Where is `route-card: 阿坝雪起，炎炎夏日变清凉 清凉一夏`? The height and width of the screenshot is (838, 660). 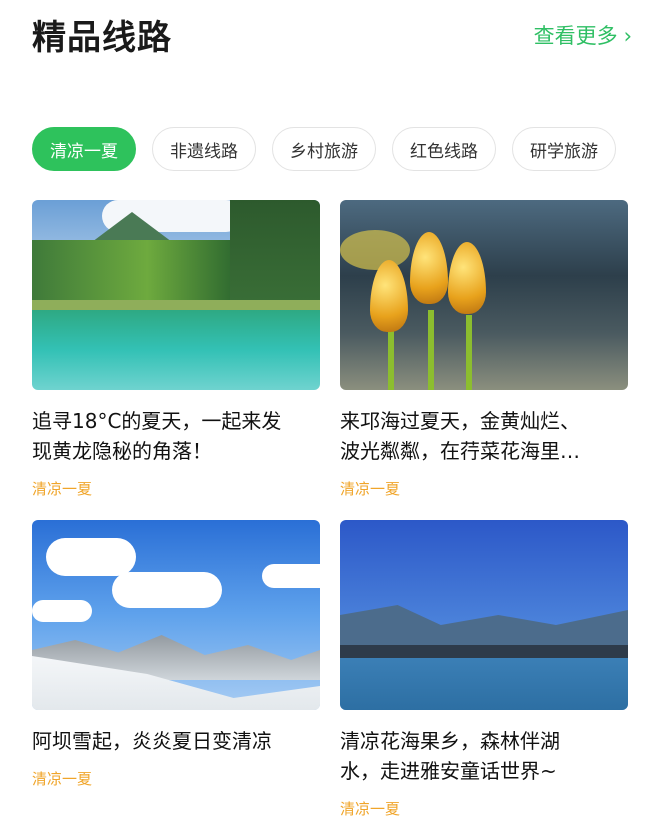
route-card: 阿坝雪起，炎炎夏日变清凉 清凉一夏 is located at coordinates (176, 654).